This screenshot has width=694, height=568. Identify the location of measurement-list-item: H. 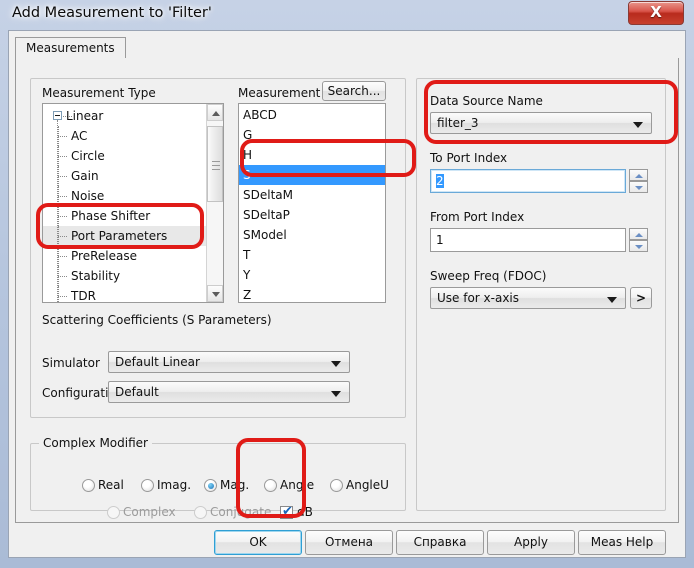
(312, 155).